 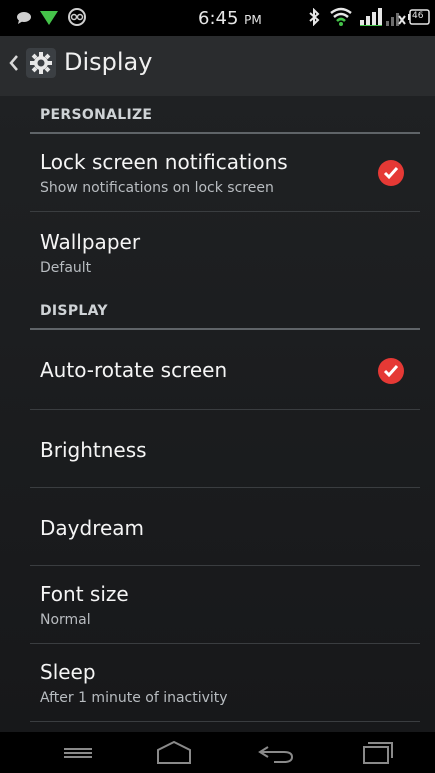 What do you see at coordinates (77, 19) in the screenshot?
I see `voicemail-icon` at bounding box center [77, 19].